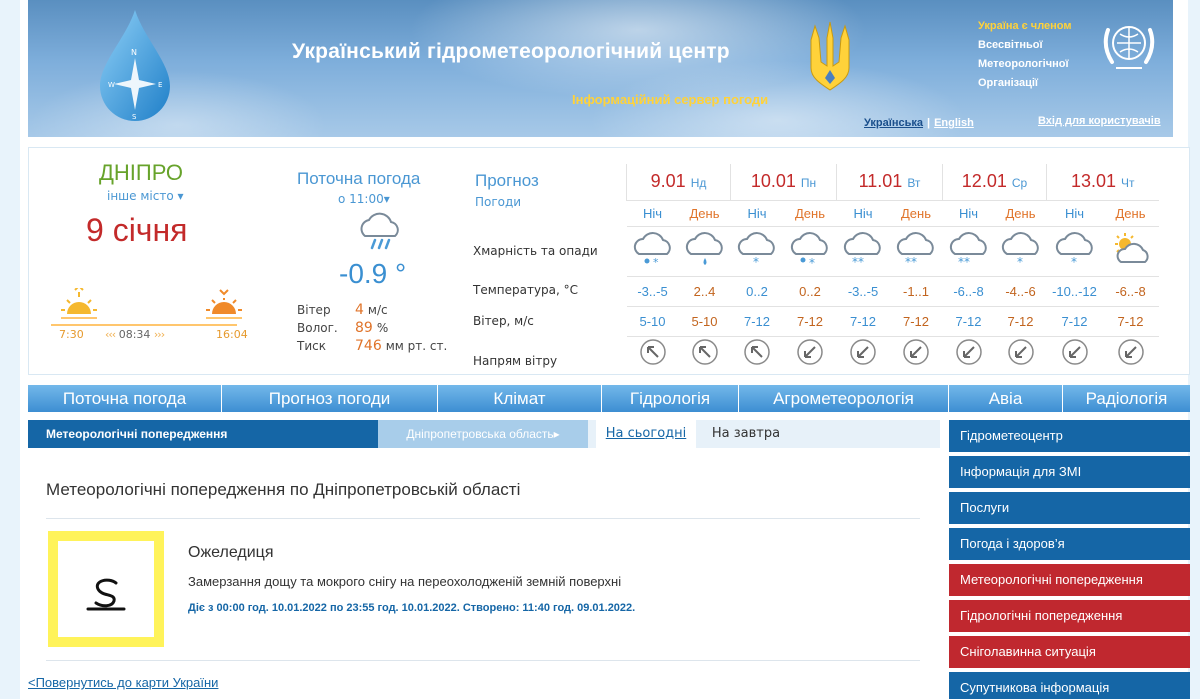  I want to click on sunrise-icon, so click(79, 303).